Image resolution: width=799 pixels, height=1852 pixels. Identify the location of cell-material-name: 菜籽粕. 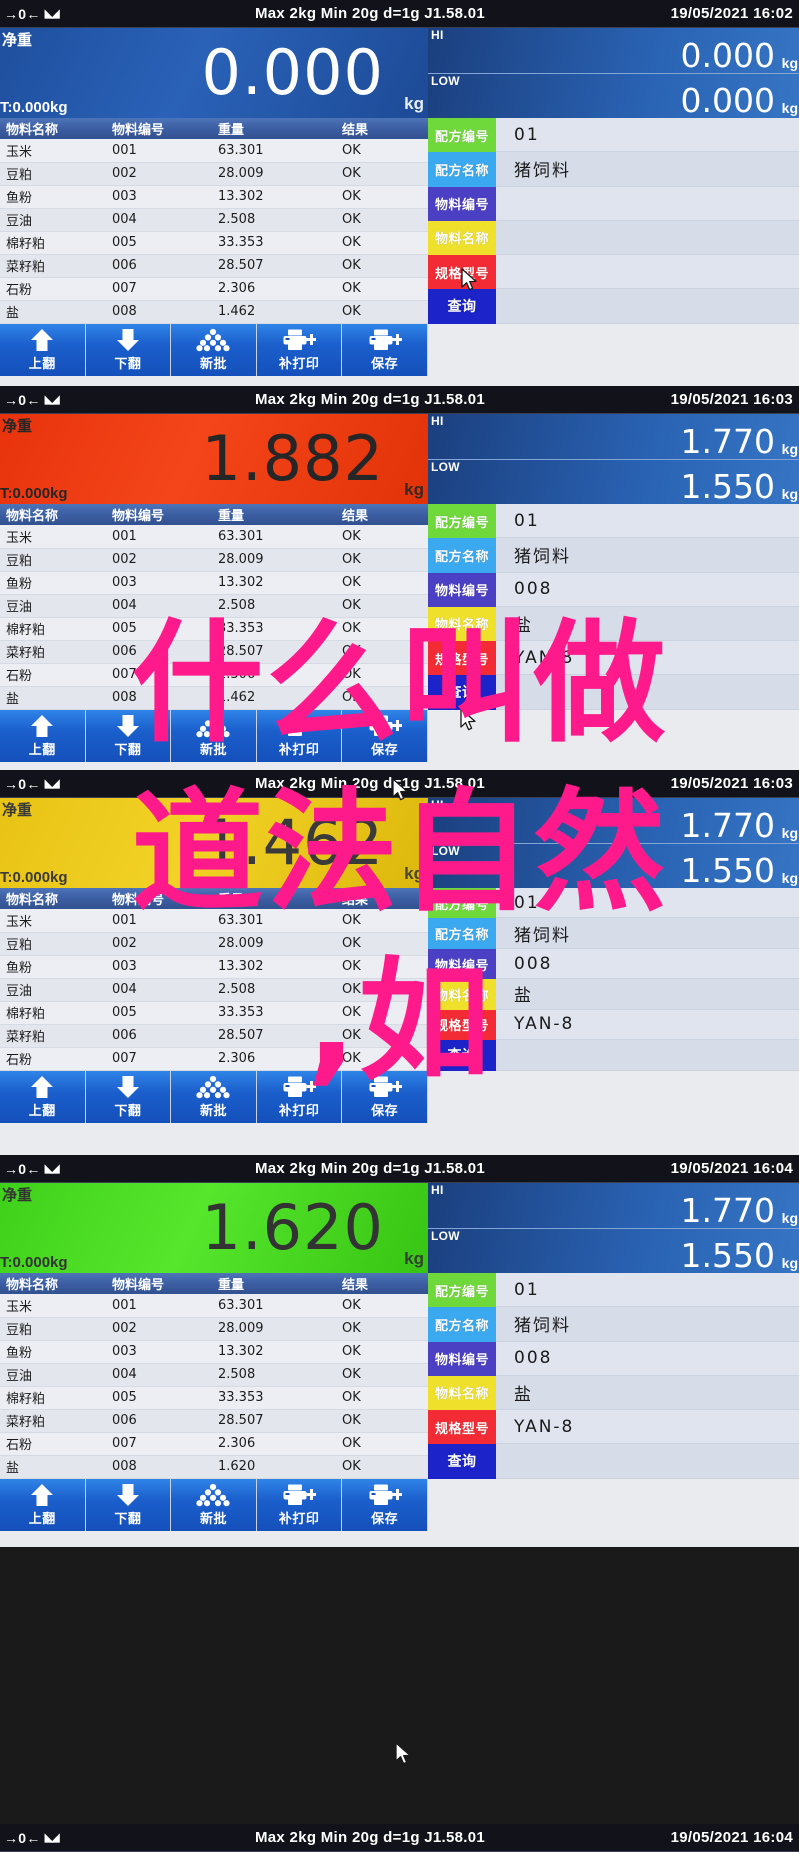
(56, 652).